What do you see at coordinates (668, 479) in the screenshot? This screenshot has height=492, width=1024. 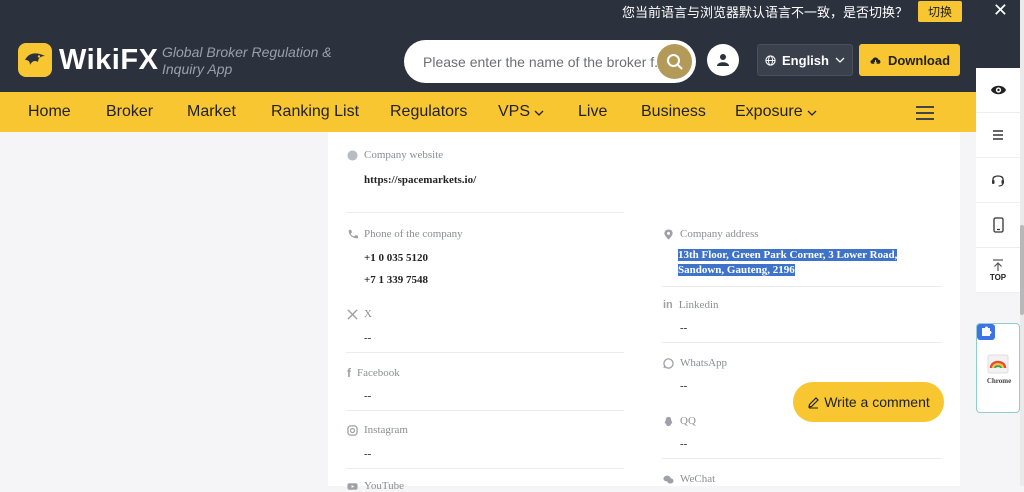 I see `wechat-icon` at bounding box center [668, 479].